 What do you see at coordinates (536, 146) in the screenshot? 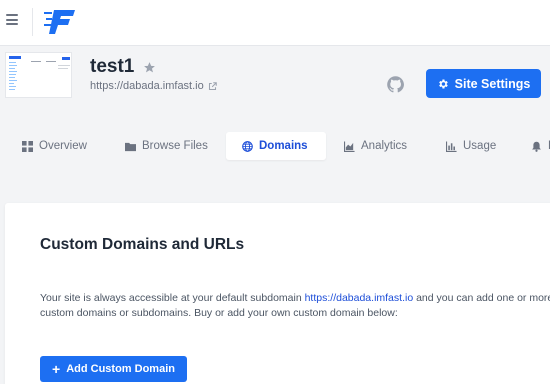
I see `bell-icon` at bounding box center [536, 146].